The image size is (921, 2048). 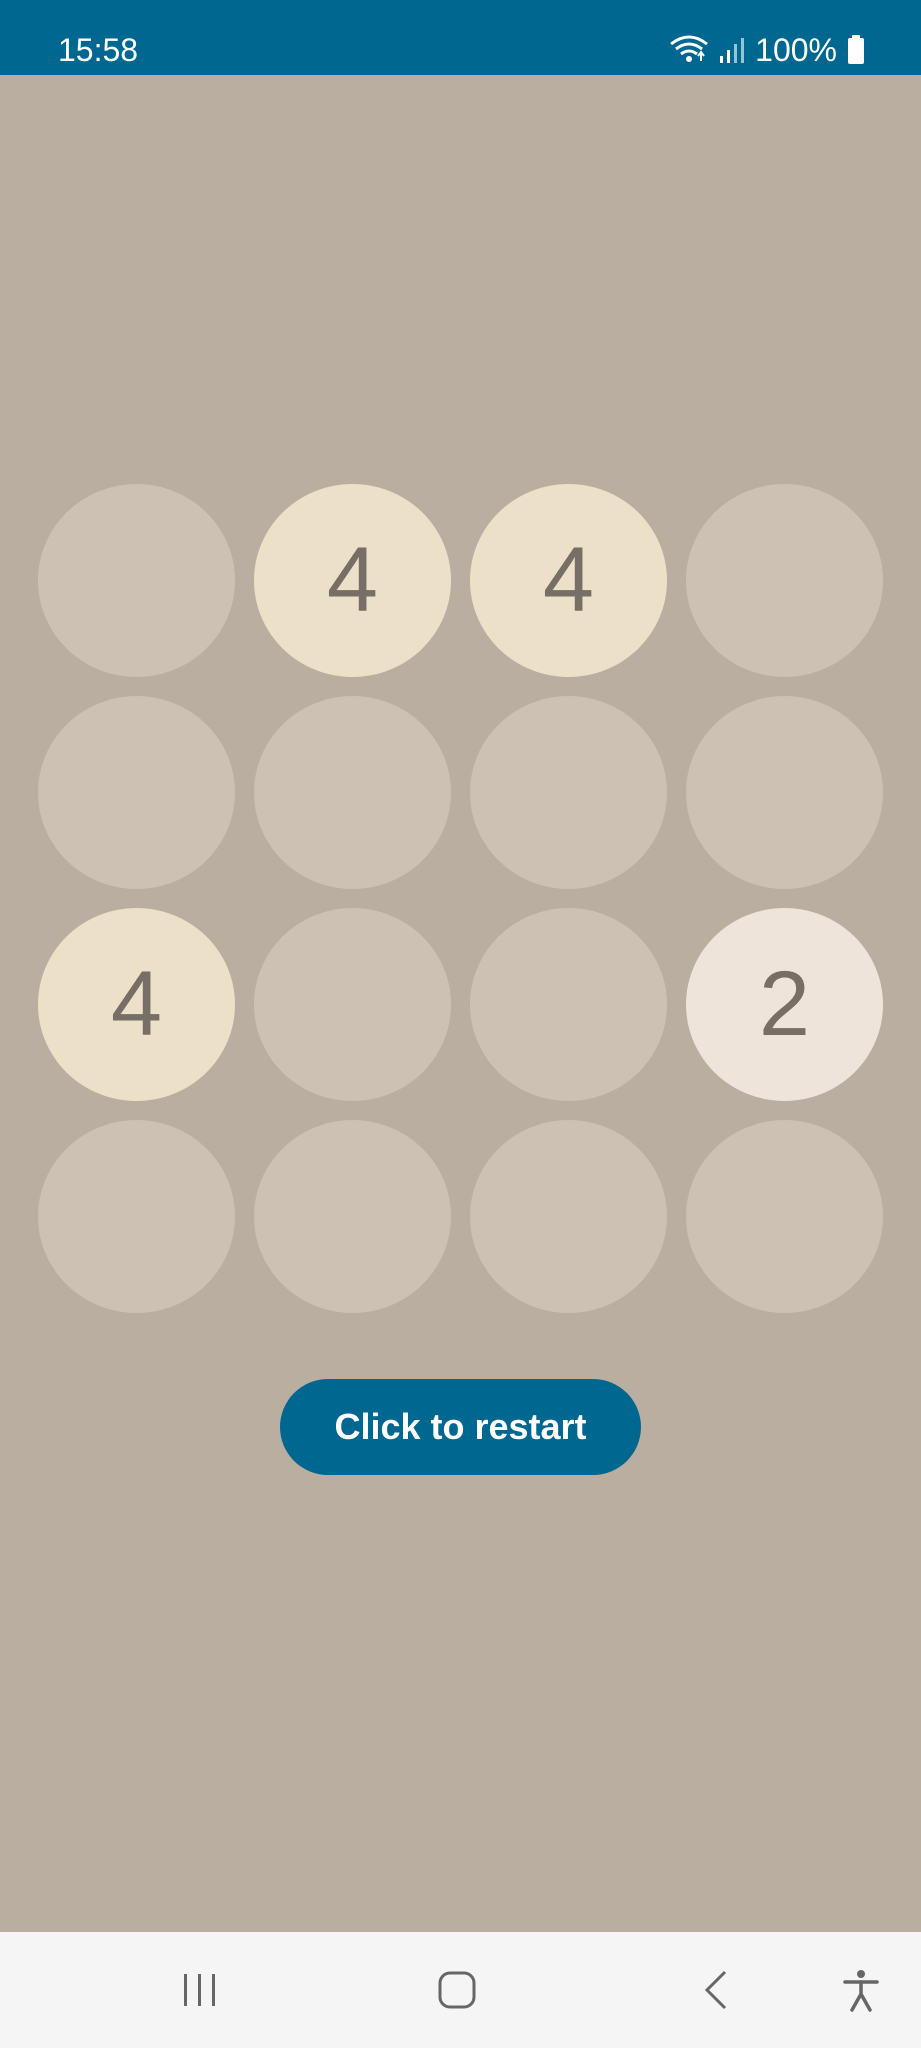 I want to click on wifi-icon, so click(x=689, y=50).